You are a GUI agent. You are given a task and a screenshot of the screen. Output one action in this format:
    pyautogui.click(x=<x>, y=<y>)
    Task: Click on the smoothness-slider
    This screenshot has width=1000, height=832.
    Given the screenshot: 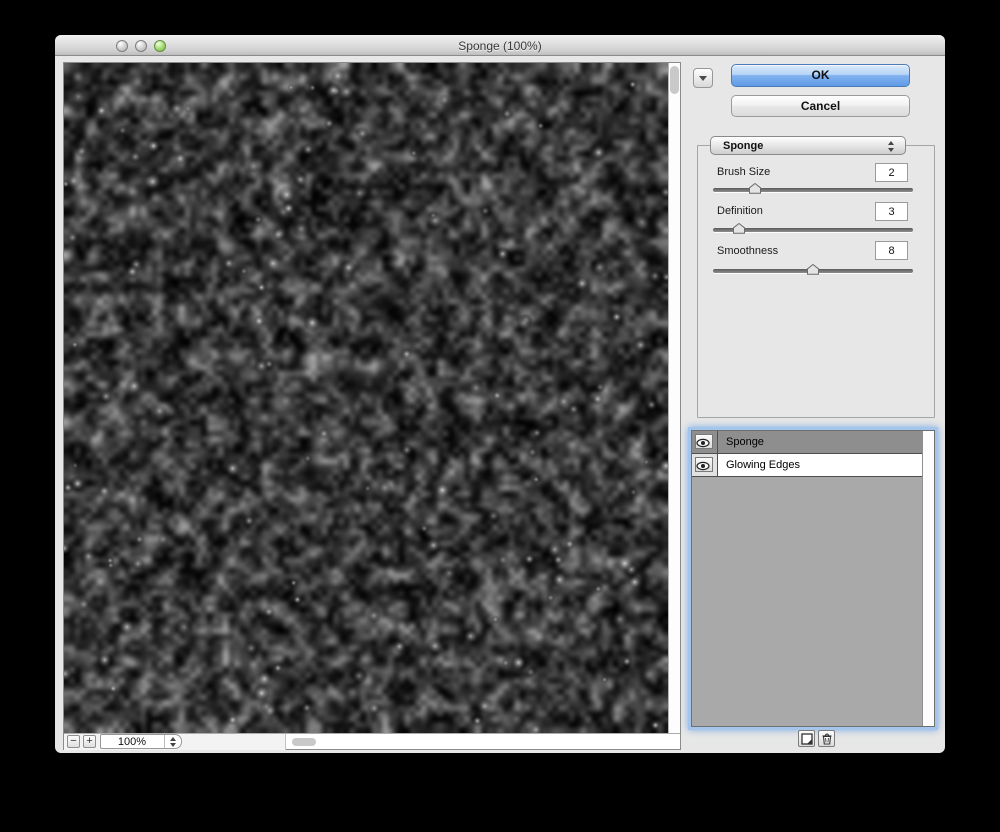 What is the action you would take?
    pyautogui.click(x=813, y=269)
    